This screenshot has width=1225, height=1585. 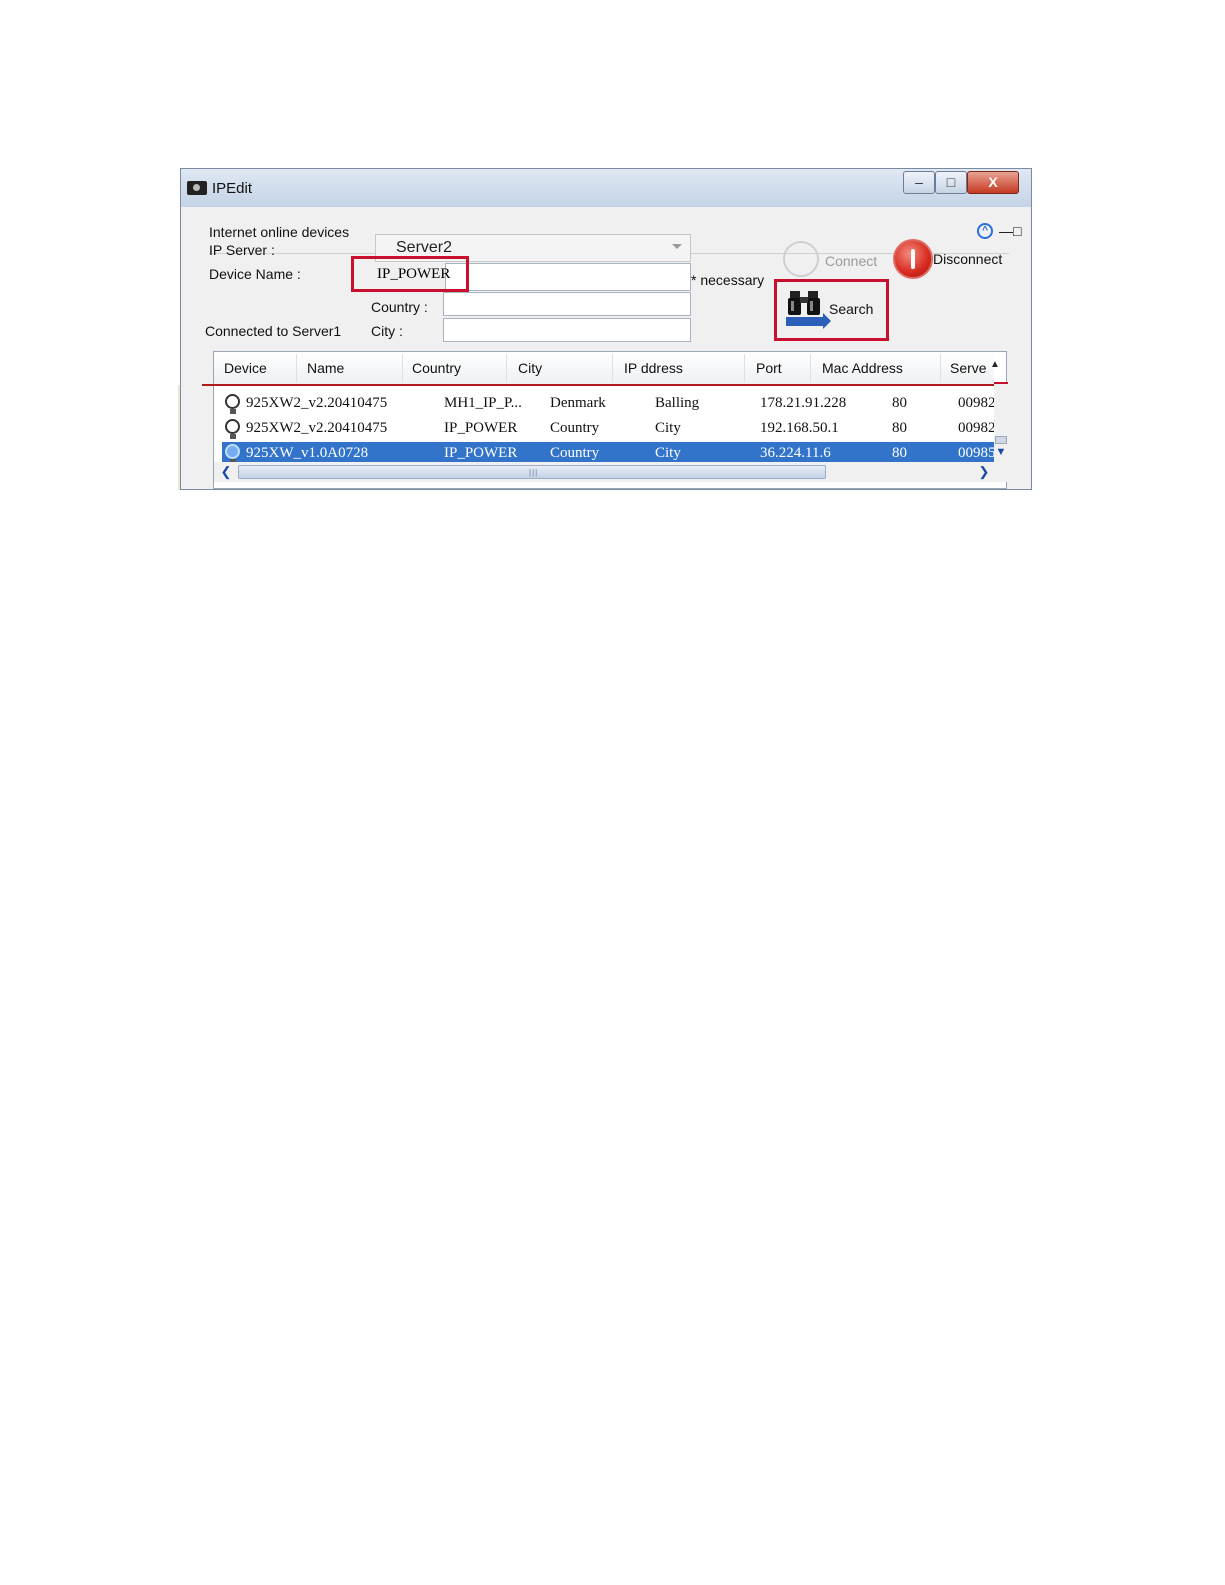 What do you see at coordinates (951, 182) in the screenshot?
I see `maximize-button: □` at bounding box center [951, 182].